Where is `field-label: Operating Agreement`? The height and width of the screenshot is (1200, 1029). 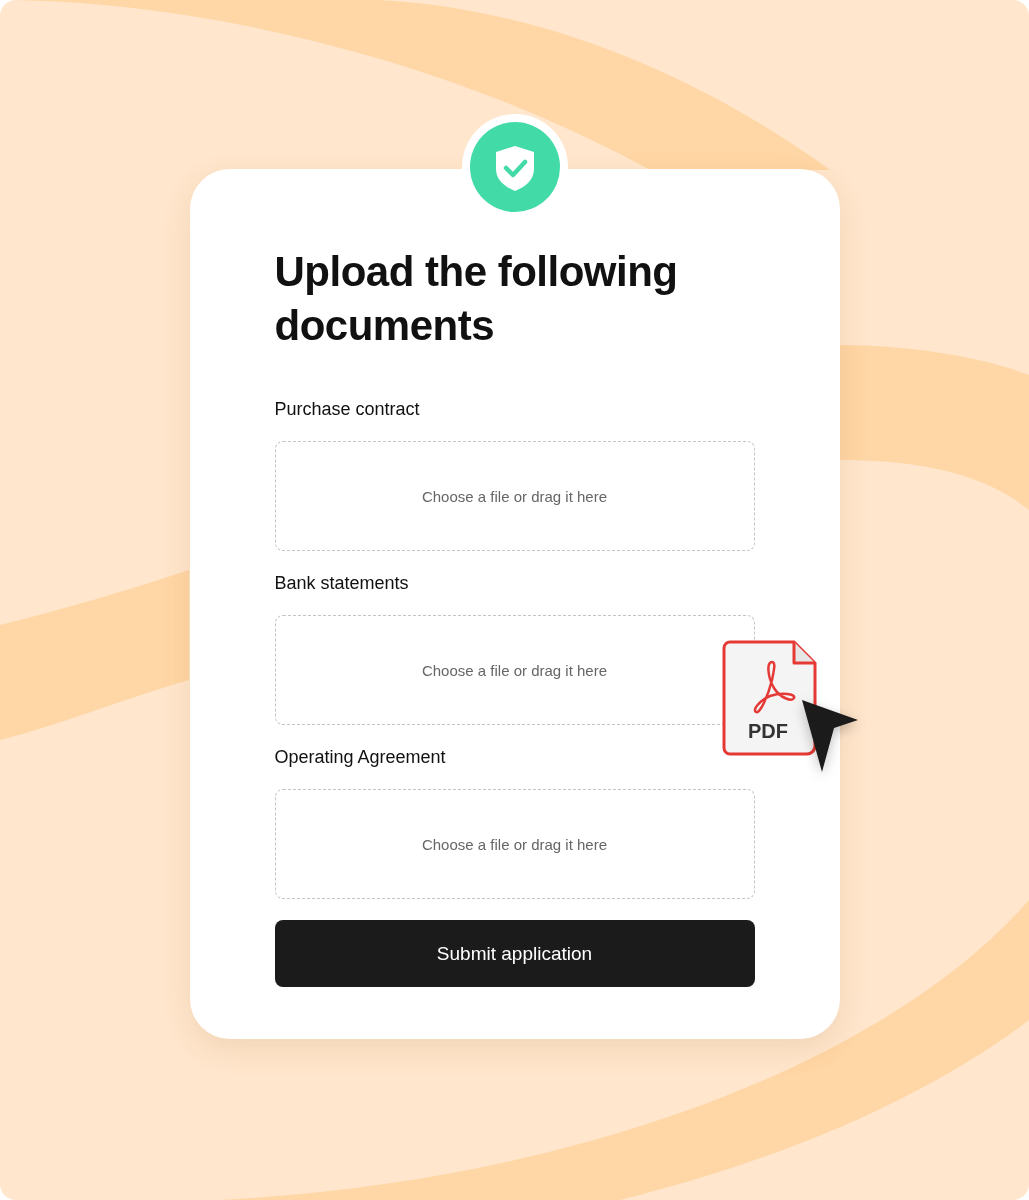 field-label: Operating Agreement is located at coordinates (360, 757).